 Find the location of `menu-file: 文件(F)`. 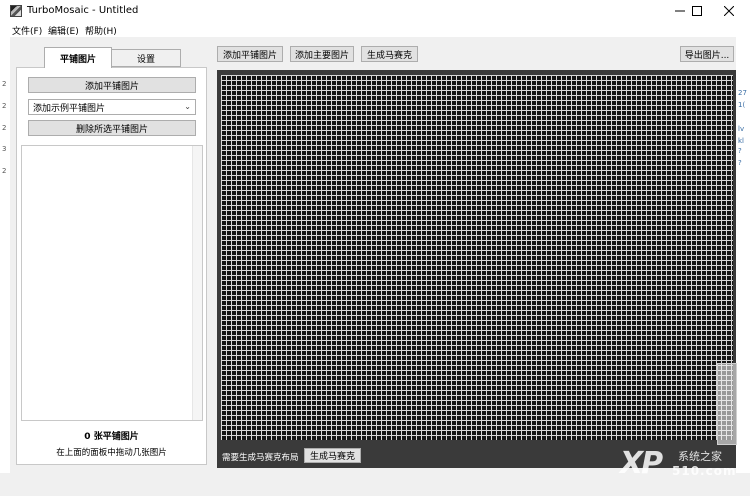

menu-file: 文件(F) is located at coordinates (27, 30).